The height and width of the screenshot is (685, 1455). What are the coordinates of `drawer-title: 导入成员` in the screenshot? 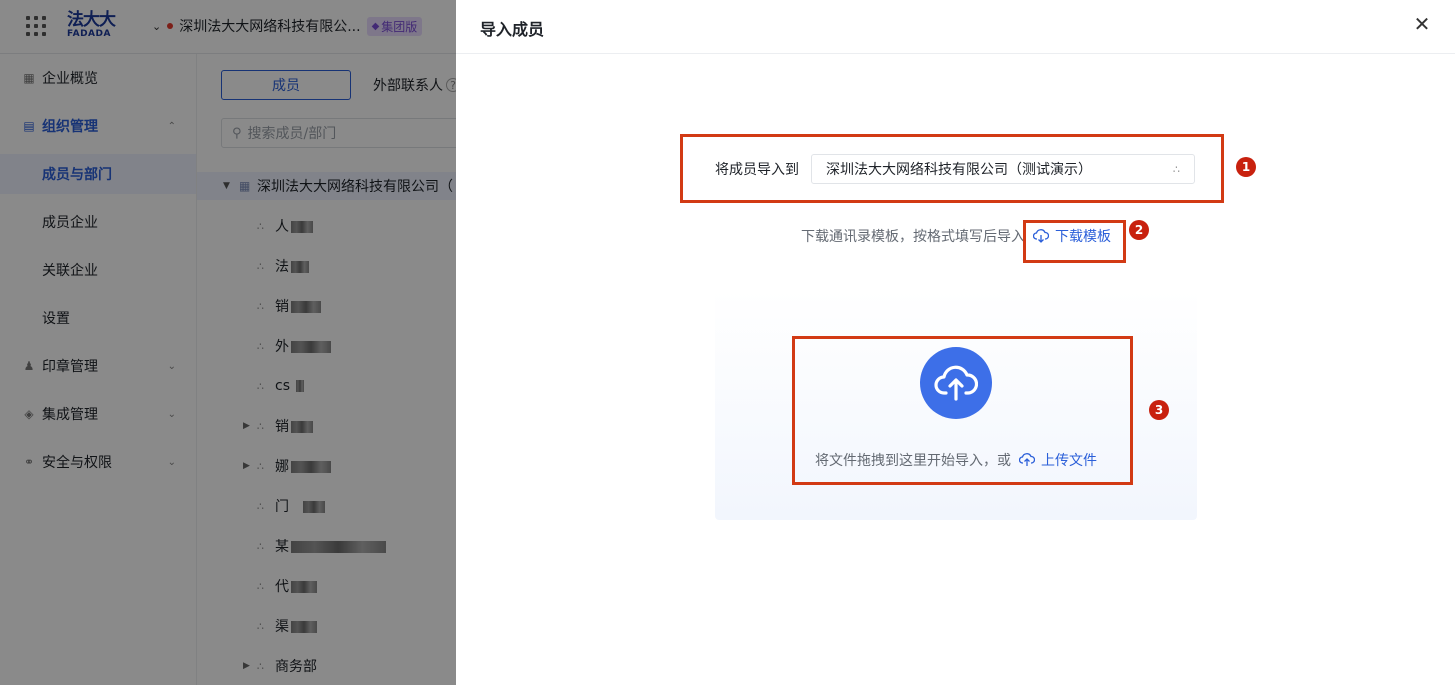 It's located at (512, 29).